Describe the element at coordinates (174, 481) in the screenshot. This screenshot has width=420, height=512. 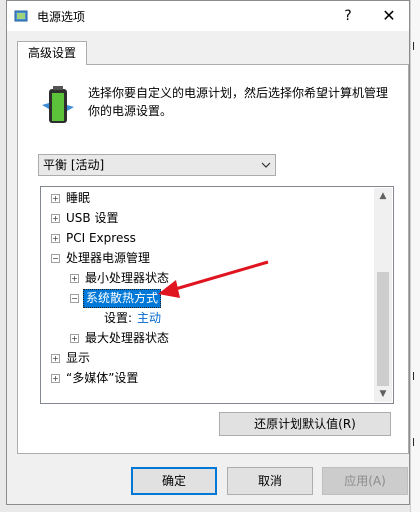
I see `ok-button: 确定` at that location.